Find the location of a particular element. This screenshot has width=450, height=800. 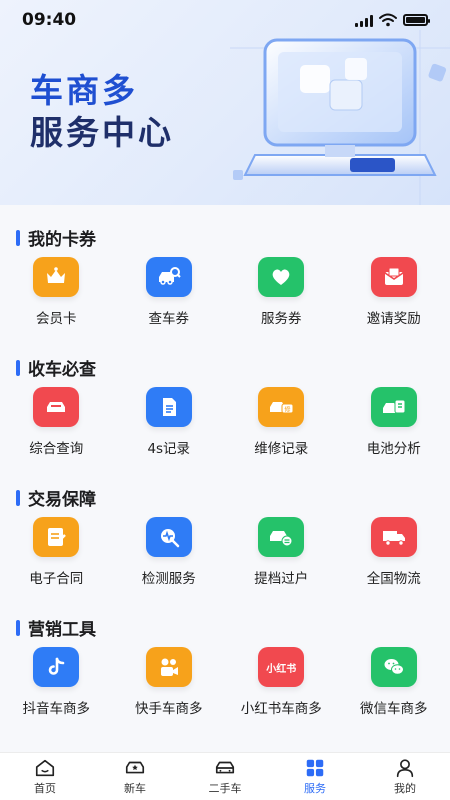

feature-comprehensive-query: 综合查询 is located at coordinates (56, 422).